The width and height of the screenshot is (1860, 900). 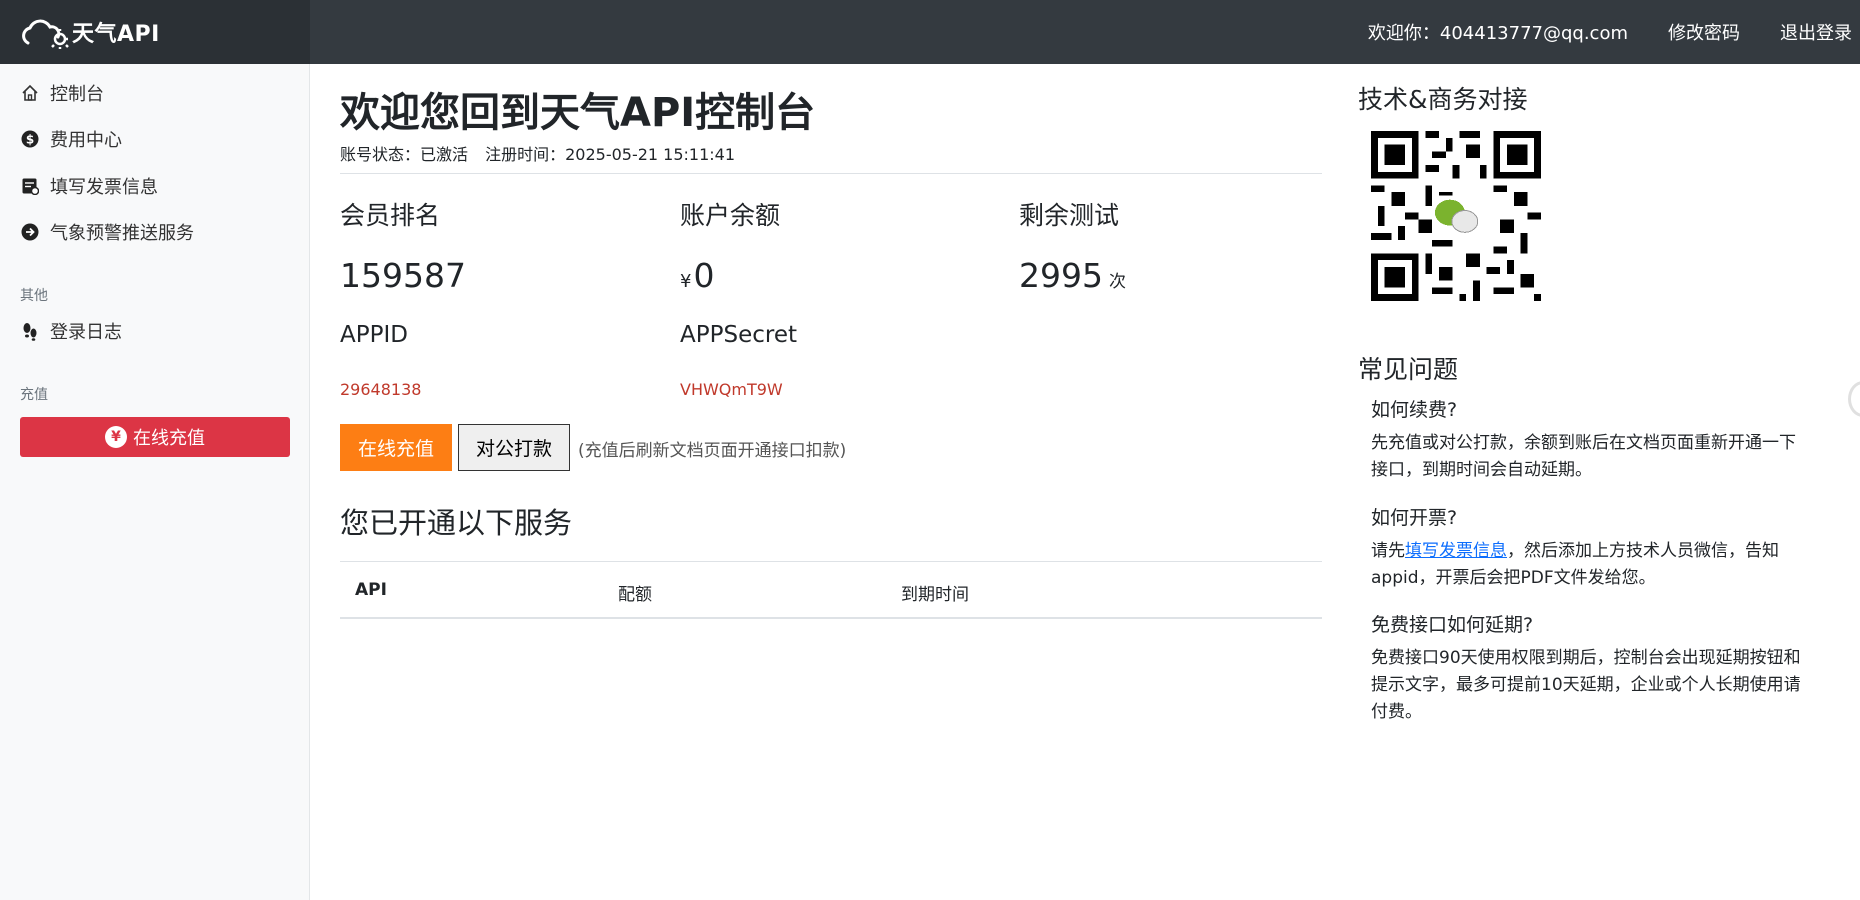 What do you see at coordinates (86, 332) in the screenshot?
I see `sidebar-item-label: 登录日志` at bounding box center [86, 332].